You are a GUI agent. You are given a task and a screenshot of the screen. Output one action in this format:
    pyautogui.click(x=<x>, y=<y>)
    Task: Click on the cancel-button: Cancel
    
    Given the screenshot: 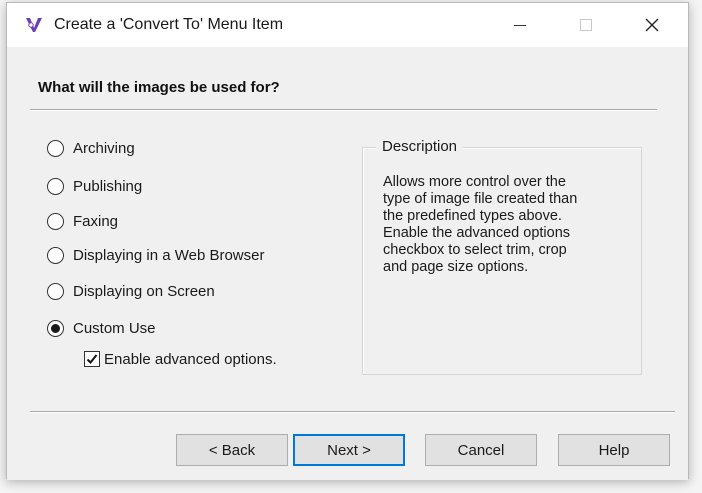 What is the action you would take?
    pyautogui.click(x=481, y=450)
    